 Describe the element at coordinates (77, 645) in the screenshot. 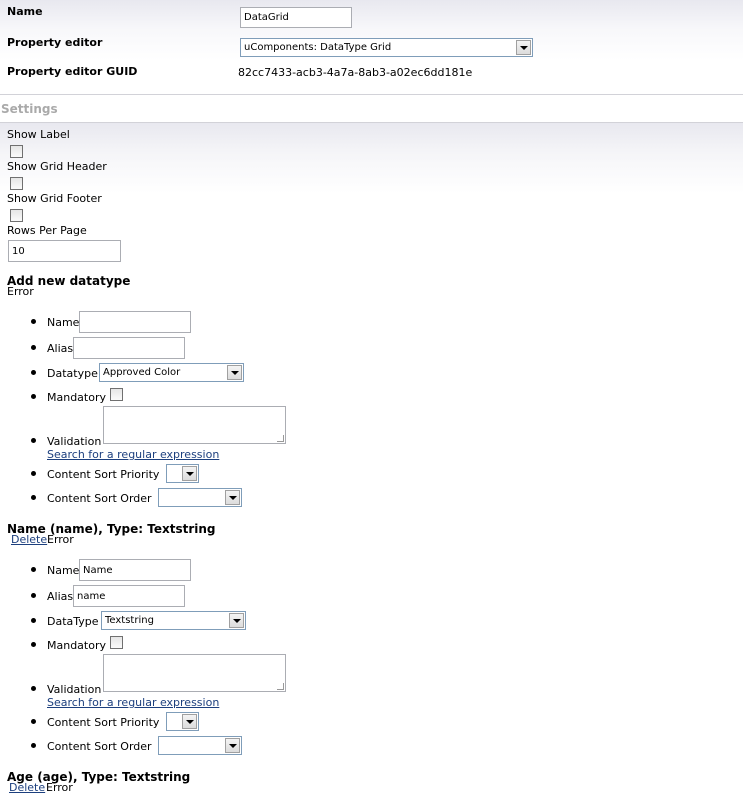

I see `column-mandatory-label: Mandatory` at that location.